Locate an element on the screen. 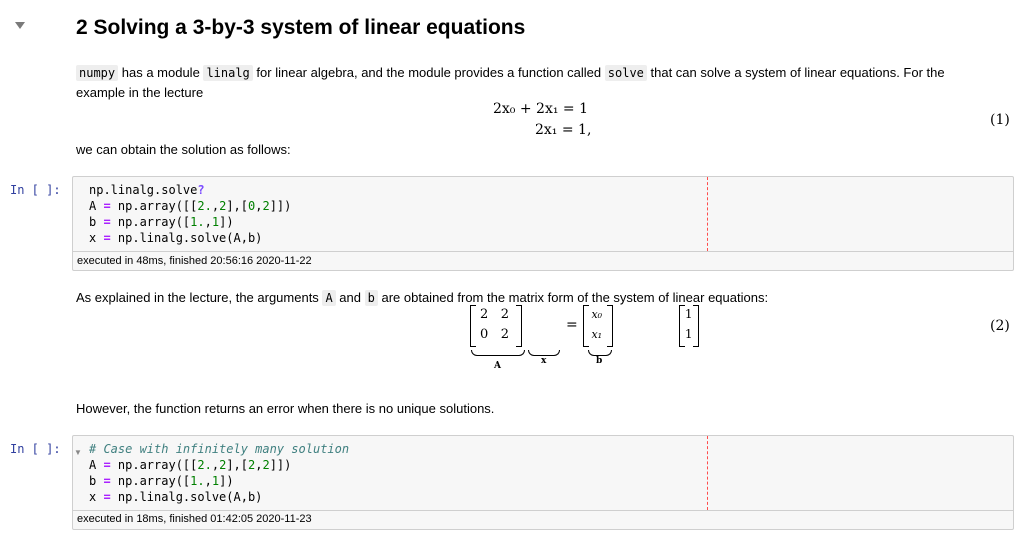 Image resolution: width=1024 pixels, height=536 pixels. equation-number-2: (2) is located at coordinates (1000, 326).